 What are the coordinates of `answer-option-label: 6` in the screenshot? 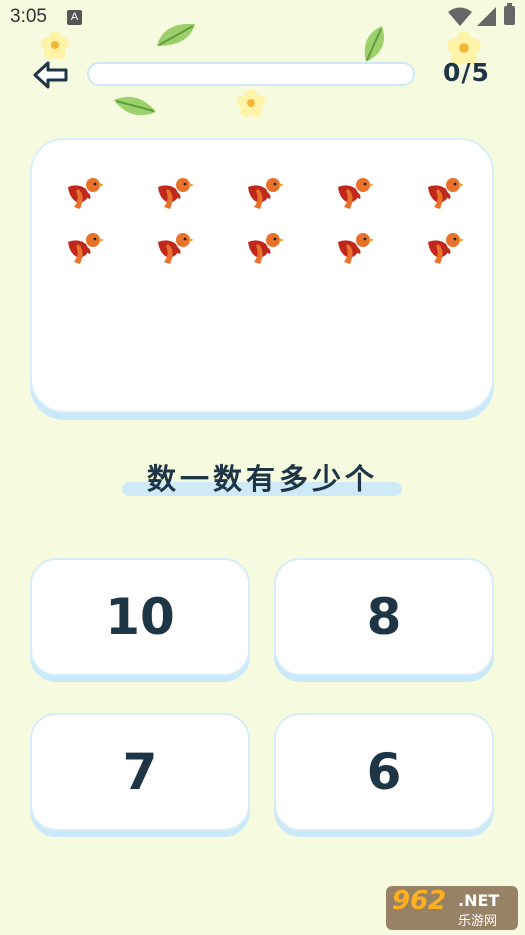 It's located at (384, 772).